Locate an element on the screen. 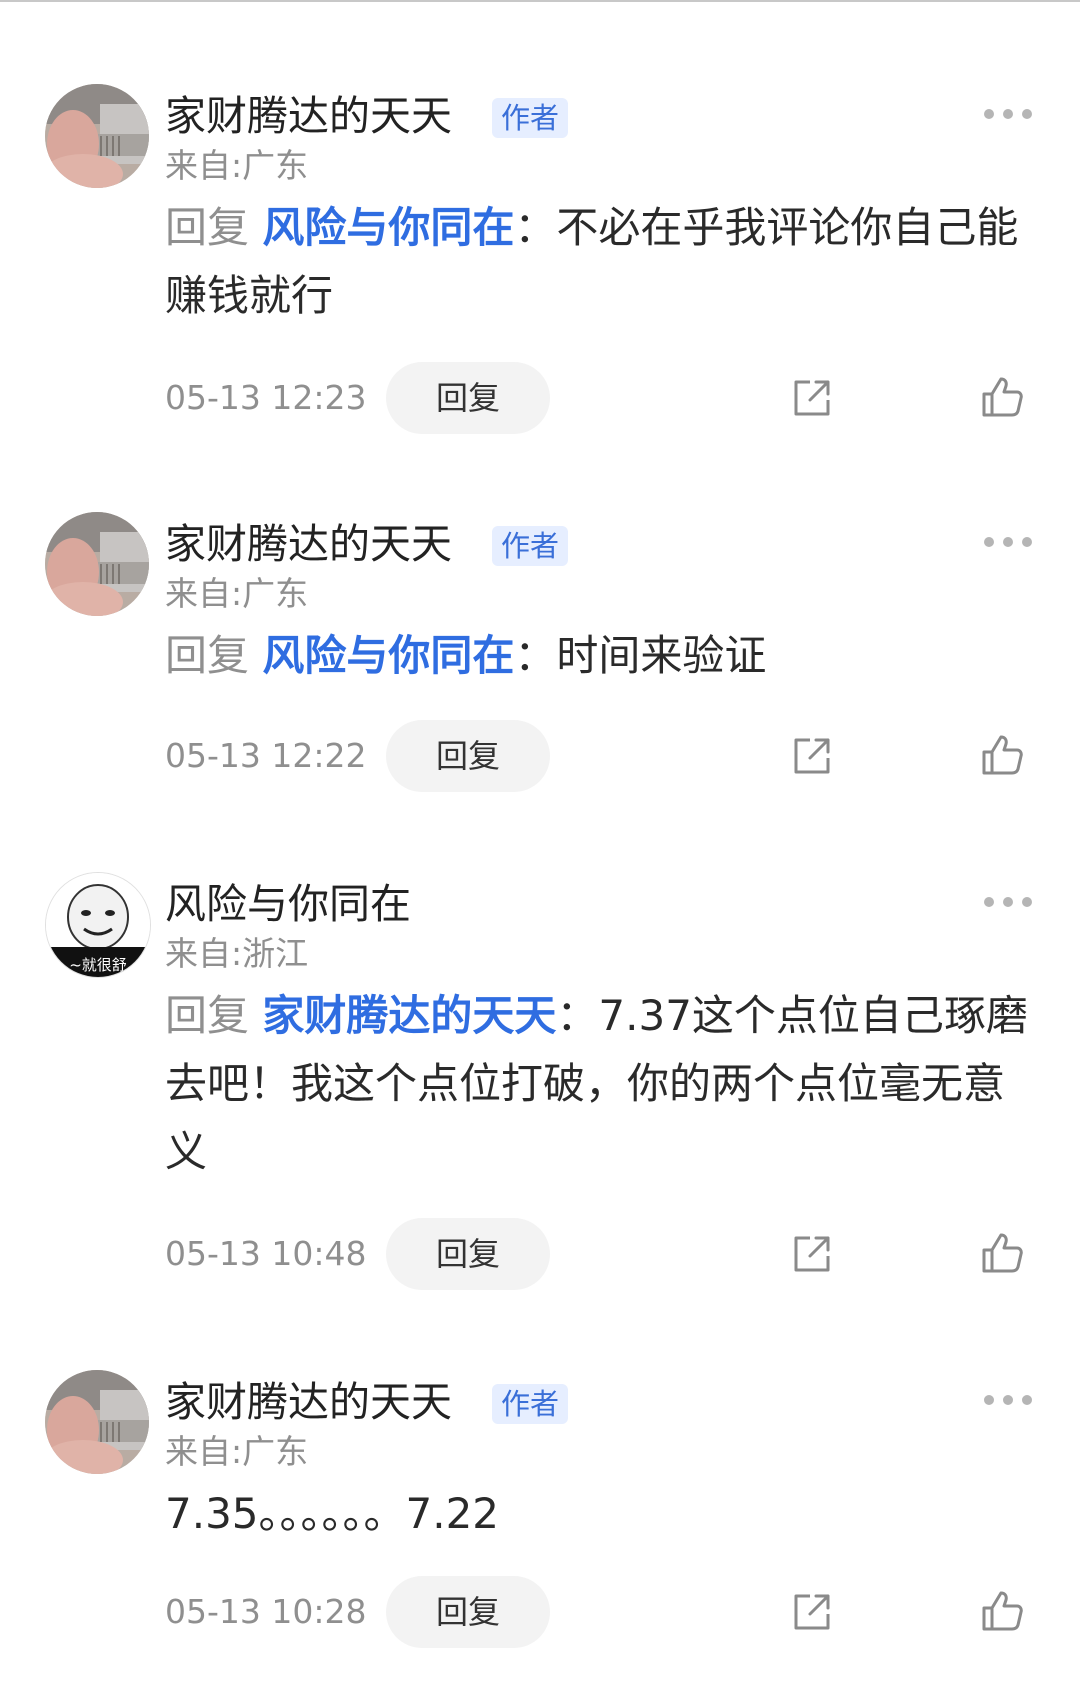 Image resolution: width=1080 pixels, height=1688 pixels. timestamp: 05-13 10:28 is located at coordinates (266, 1611).